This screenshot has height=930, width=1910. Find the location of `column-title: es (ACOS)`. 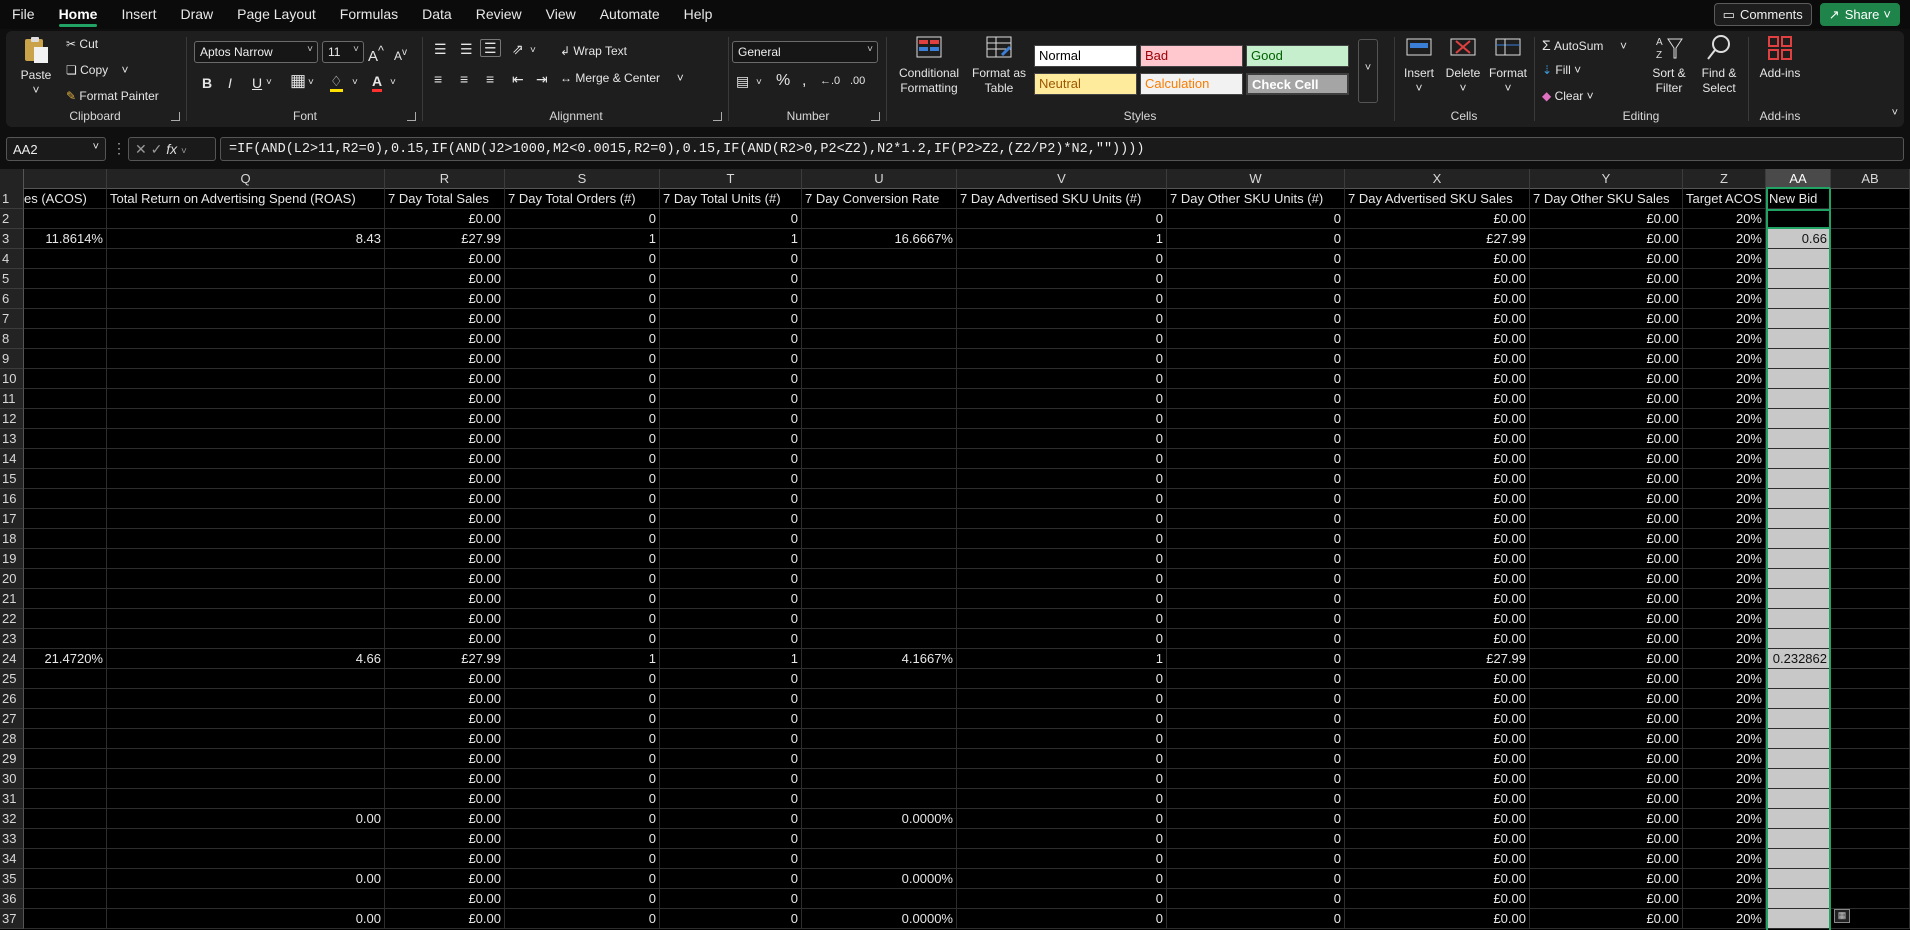

column-title: es (ACOS) is located at coordinates (65, 199).